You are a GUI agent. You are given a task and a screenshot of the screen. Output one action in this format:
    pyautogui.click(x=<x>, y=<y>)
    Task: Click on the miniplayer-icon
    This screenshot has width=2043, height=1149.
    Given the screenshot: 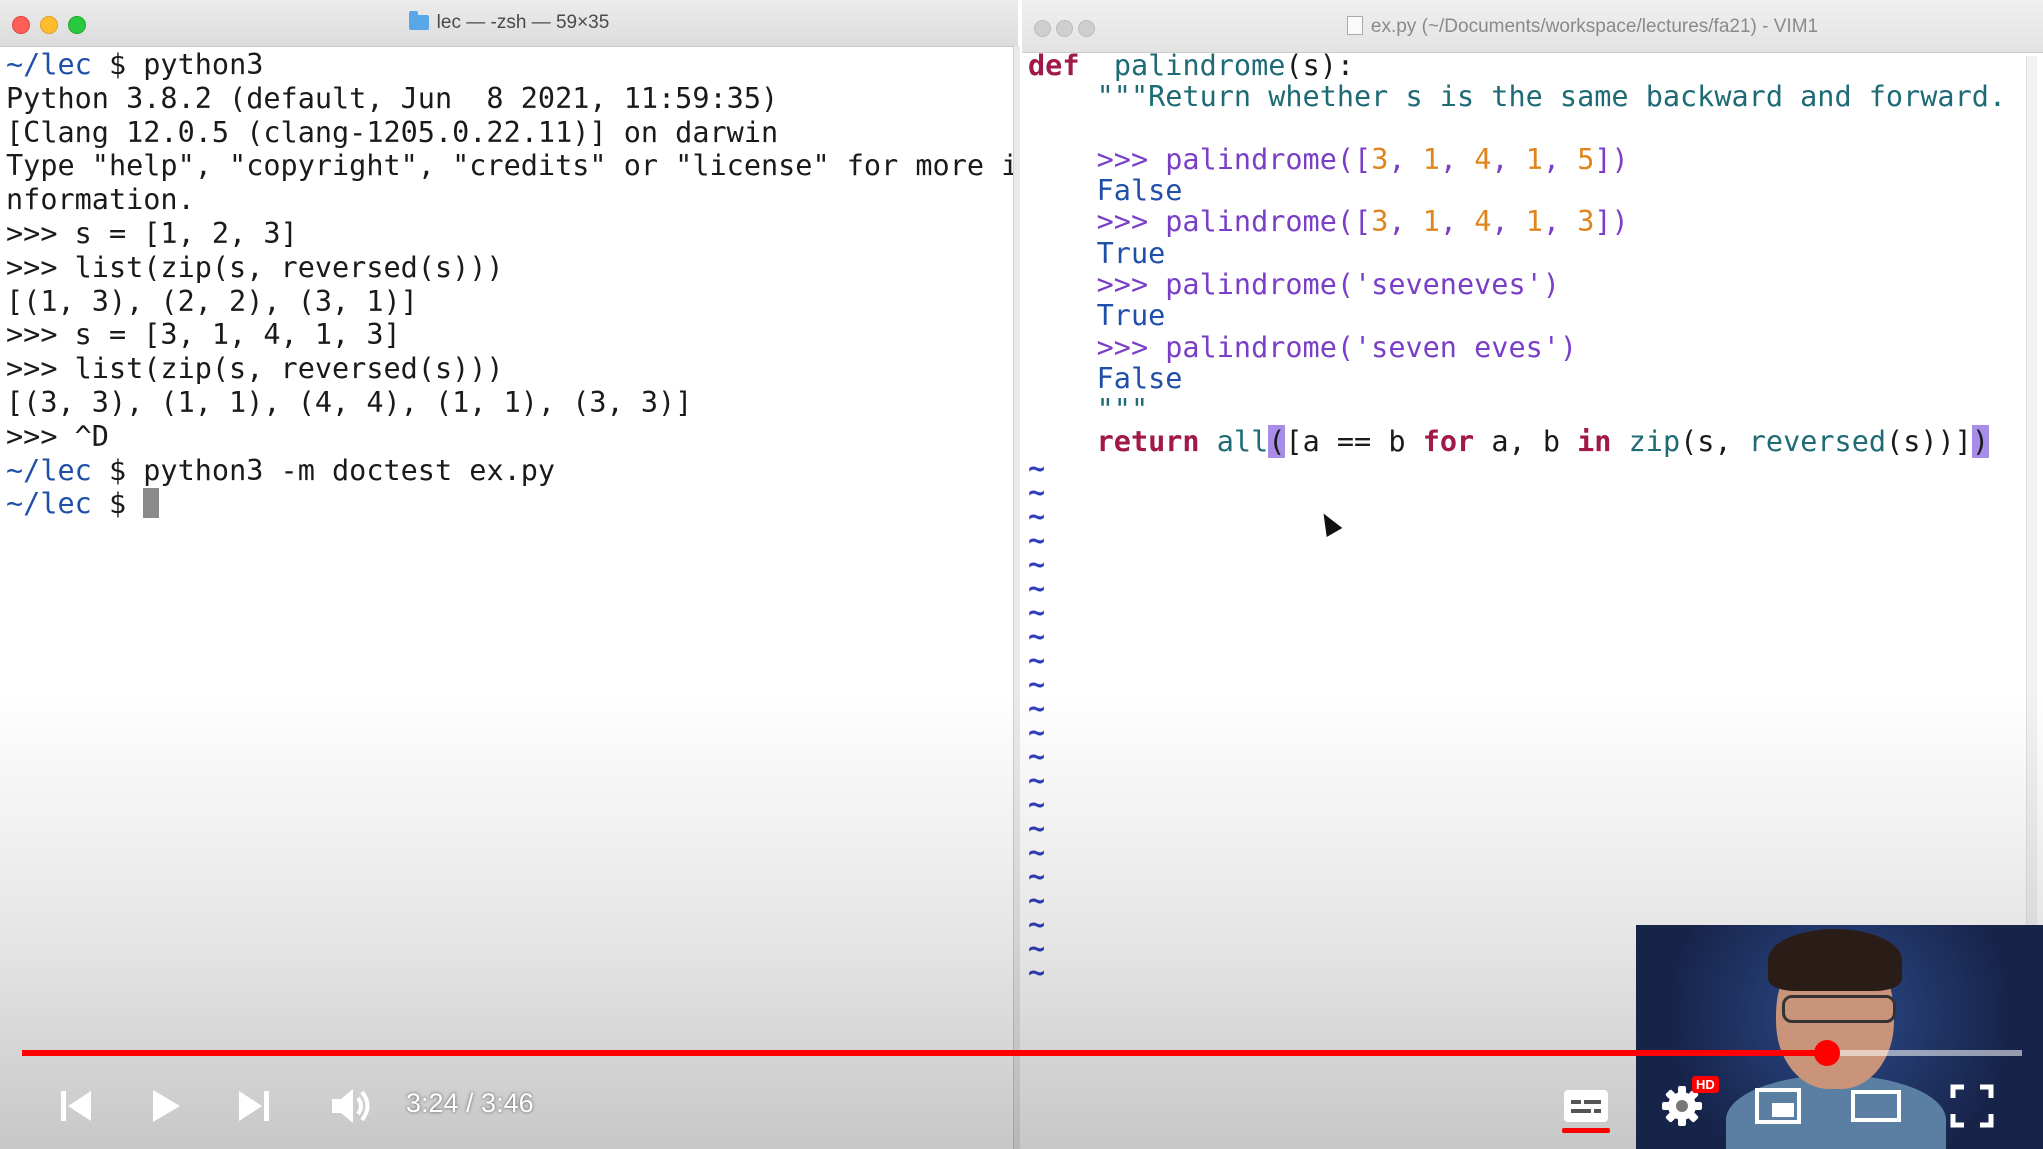 What is the action you would take?
    pyautogui.click(x=1778, y=1106)
    